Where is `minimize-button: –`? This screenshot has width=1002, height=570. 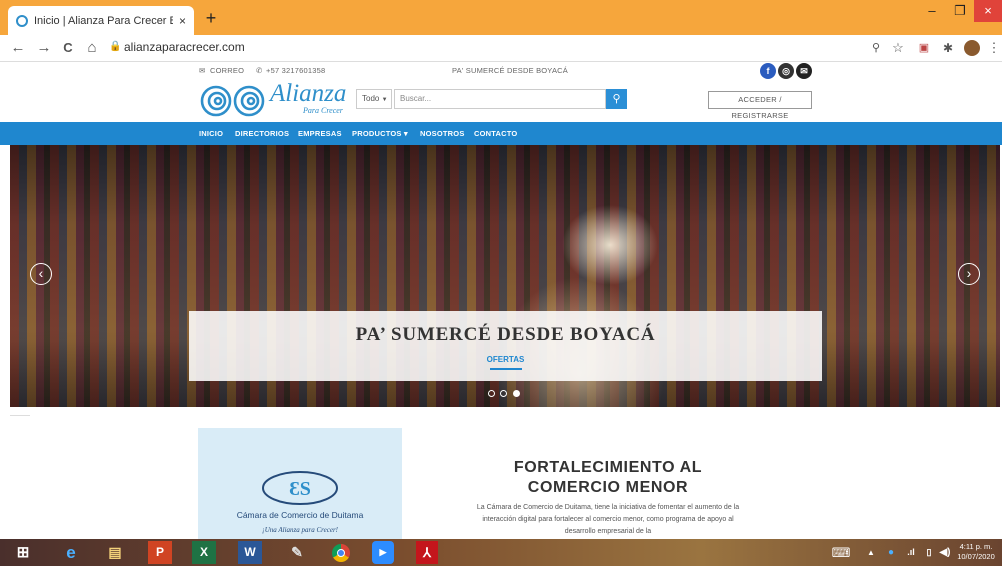
minimize-button: – is located at coordinates (932, 11).